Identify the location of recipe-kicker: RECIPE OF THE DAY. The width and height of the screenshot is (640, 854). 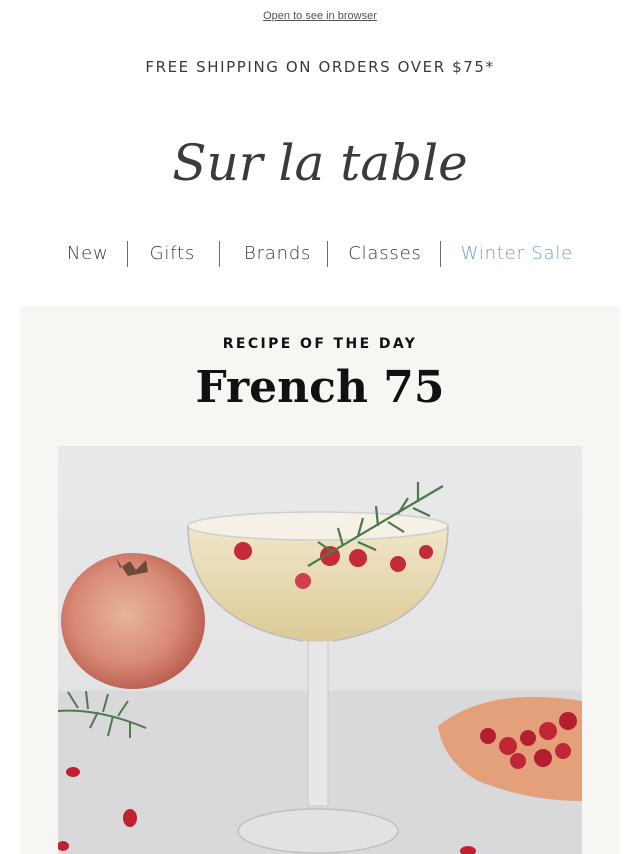
(320, 344).